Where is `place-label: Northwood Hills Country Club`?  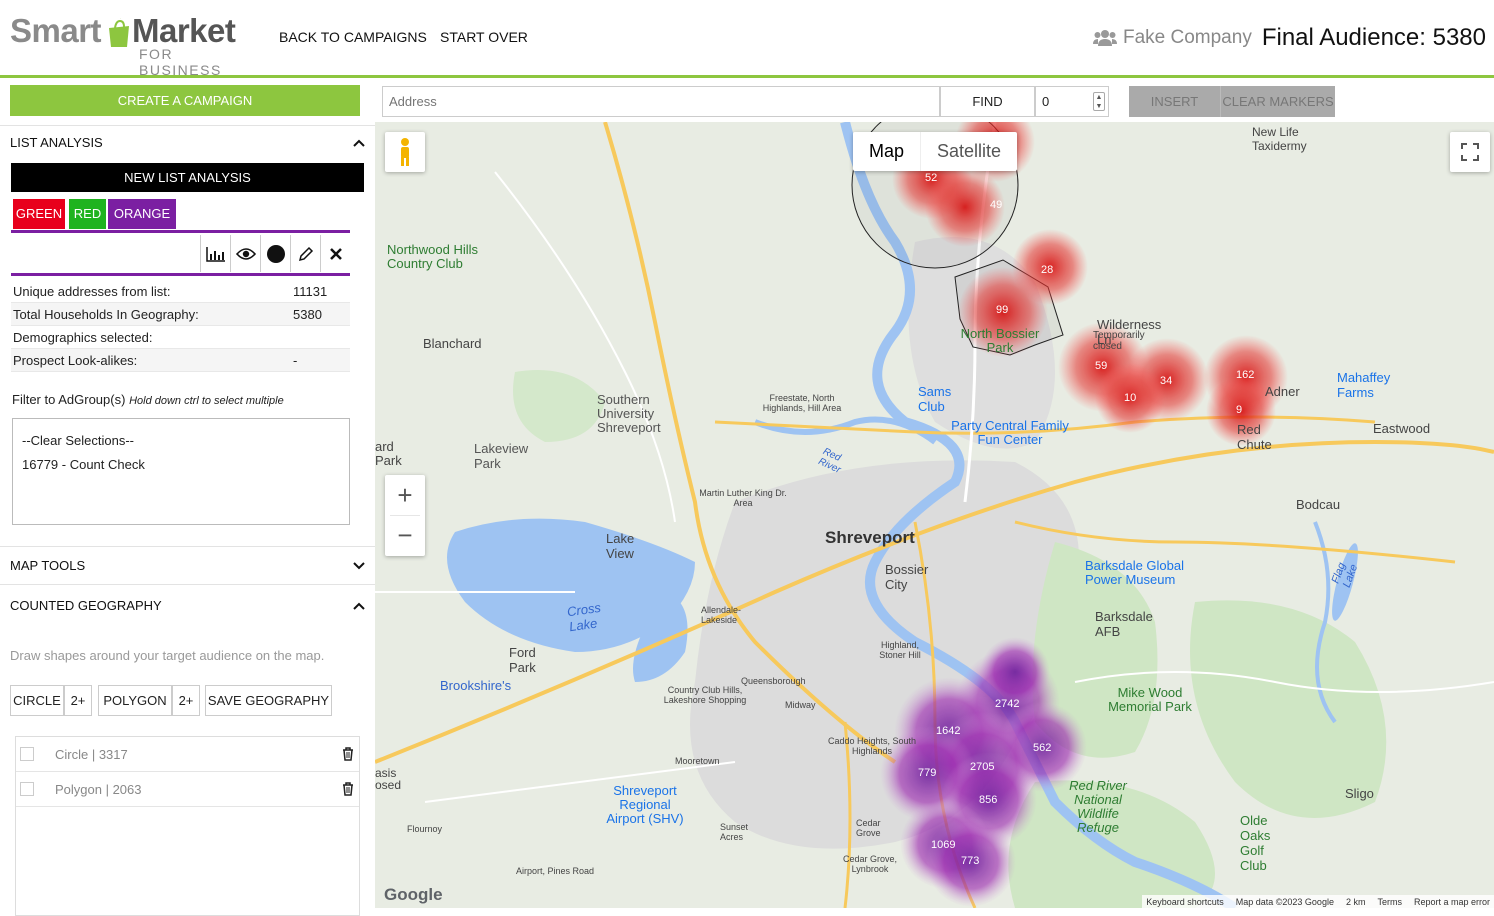 place-label: Northwood Hills Country Club is located at coordinates (433, 256).